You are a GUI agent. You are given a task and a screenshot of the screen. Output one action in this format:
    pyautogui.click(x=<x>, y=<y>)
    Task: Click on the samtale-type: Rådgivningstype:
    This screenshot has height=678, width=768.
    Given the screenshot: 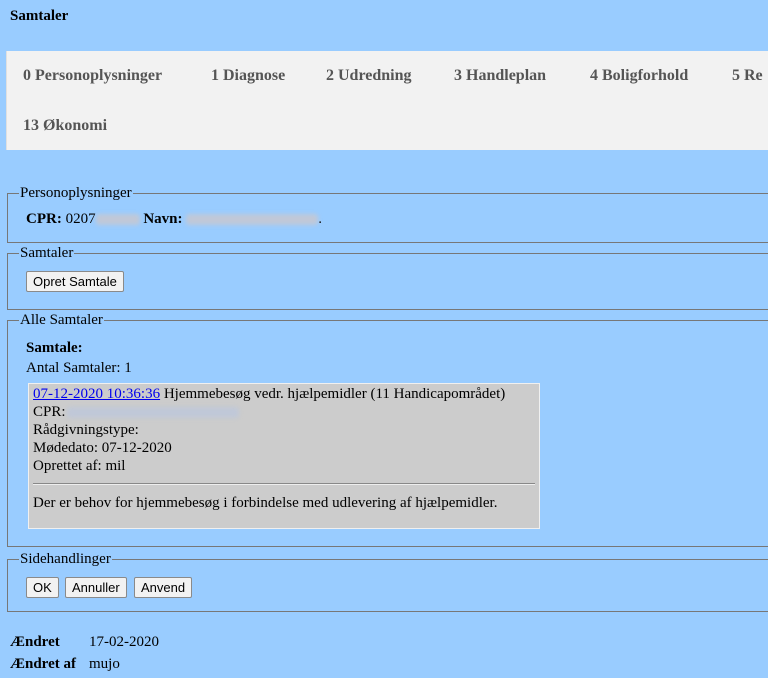 What is the action you would take?
    pyautogui.click(x=86, y=430)
    